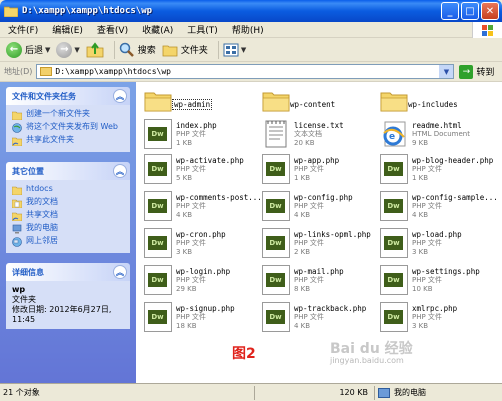 Image resolution: width=502 pixels, height=401 pixels. What do you see at coordinates (321, 245) in the screenshot?
I see `file-item: Dw wp-links-opml.php PHP 文件 2 KB` at bounding box center [321, 245].